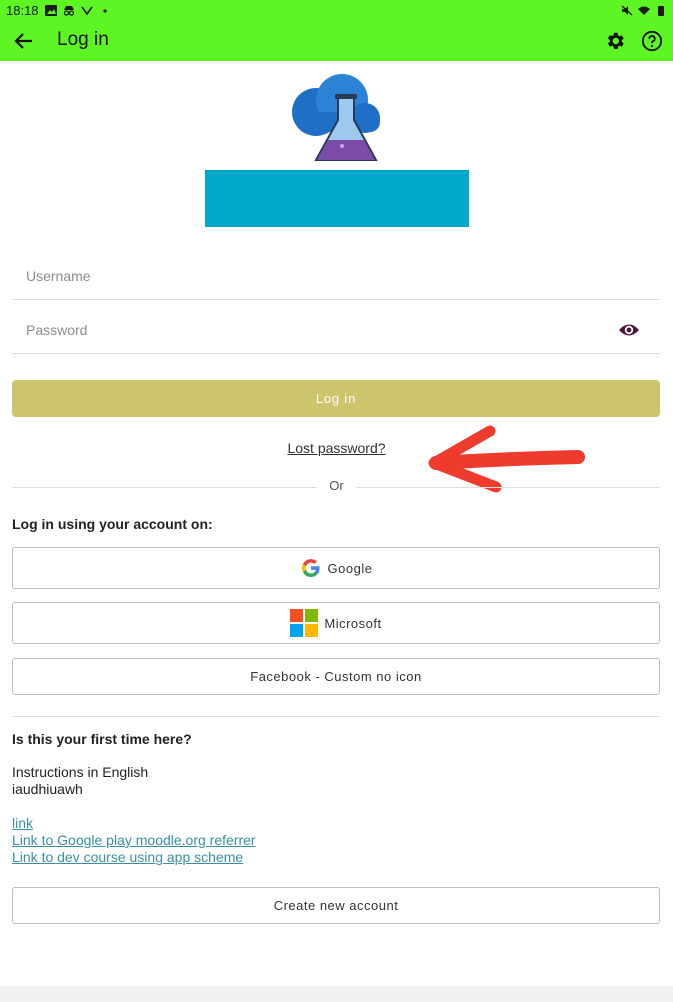 The image size is (673, 1002). Describe the element at coordinates (615, 41) in the screenshot. I see `gear-icon` at that location.